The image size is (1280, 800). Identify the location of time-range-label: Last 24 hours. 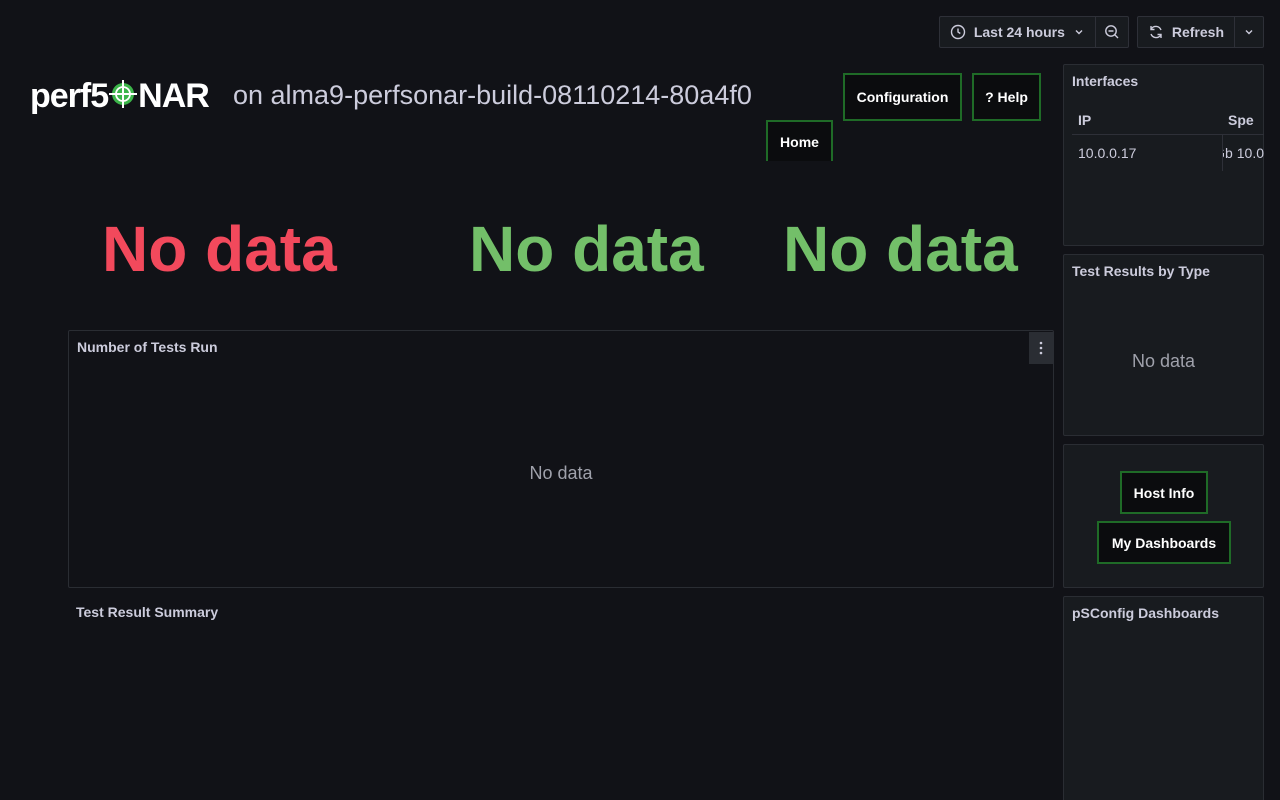
(1019, 32).